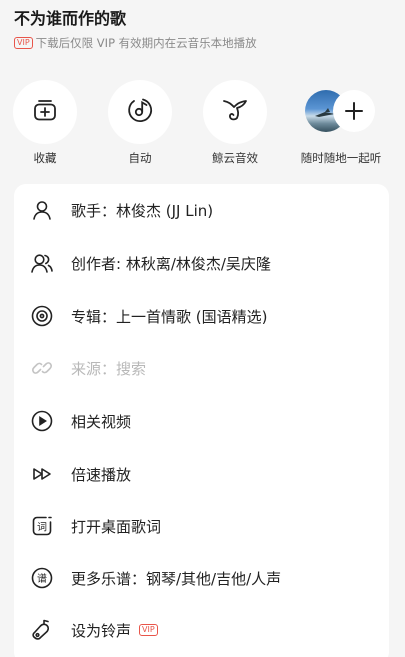  I want to click on source-label: 来源：搜索, so click(109, 368).